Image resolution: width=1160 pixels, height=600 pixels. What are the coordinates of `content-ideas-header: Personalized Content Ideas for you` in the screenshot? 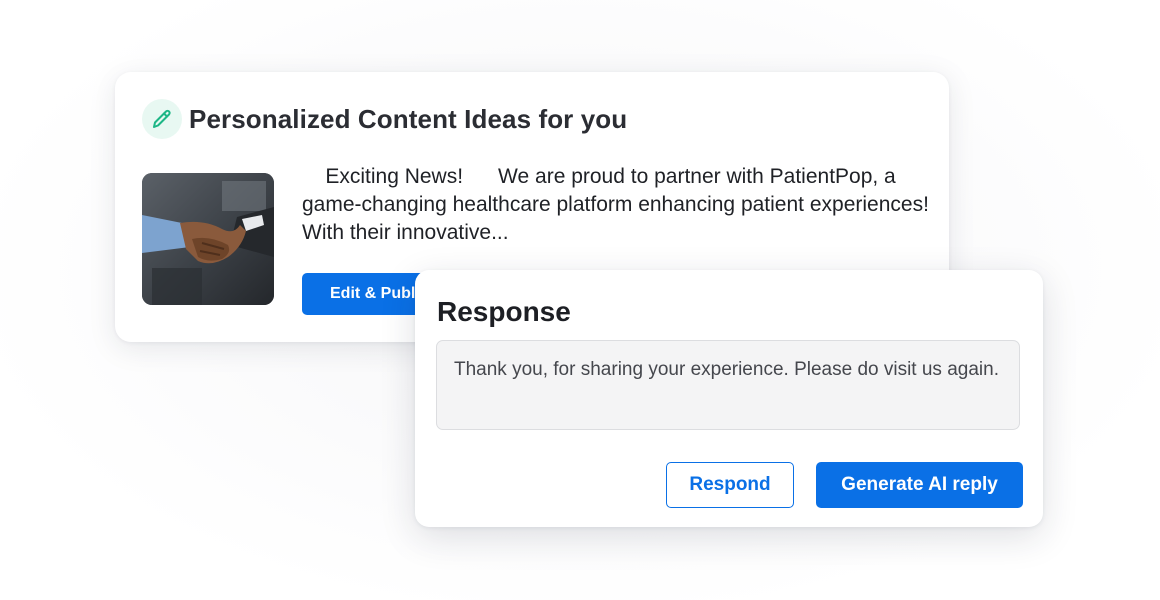 It's located at (384, 119).